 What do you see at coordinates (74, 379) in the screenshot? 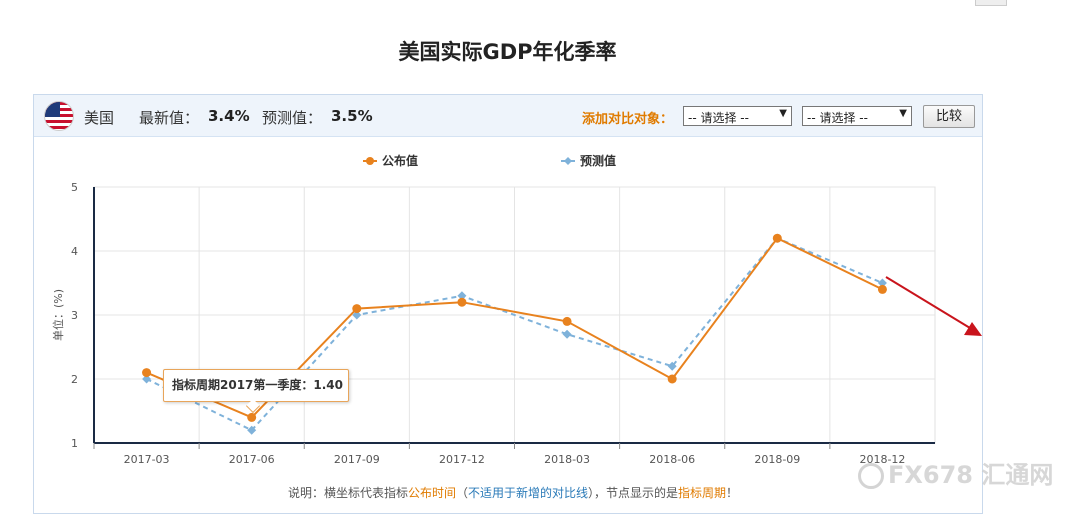
I see `y-tick-label: 2` at bounding box center [74, 379].